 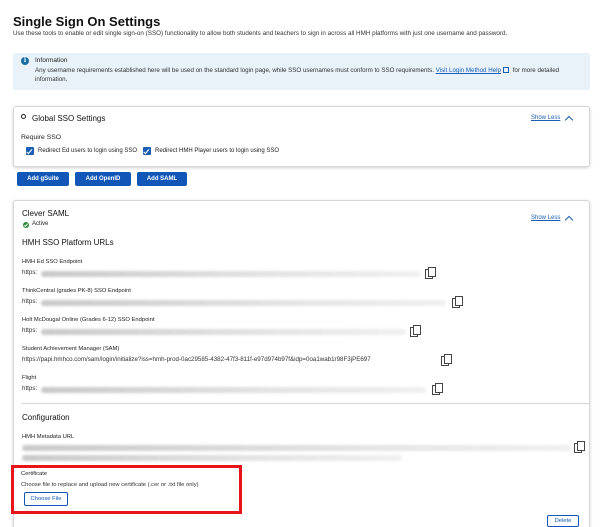 What do you see at coordinates (25, 61) in the screenshot?
I see `info-icon: i` at bounding box center [25, 61].